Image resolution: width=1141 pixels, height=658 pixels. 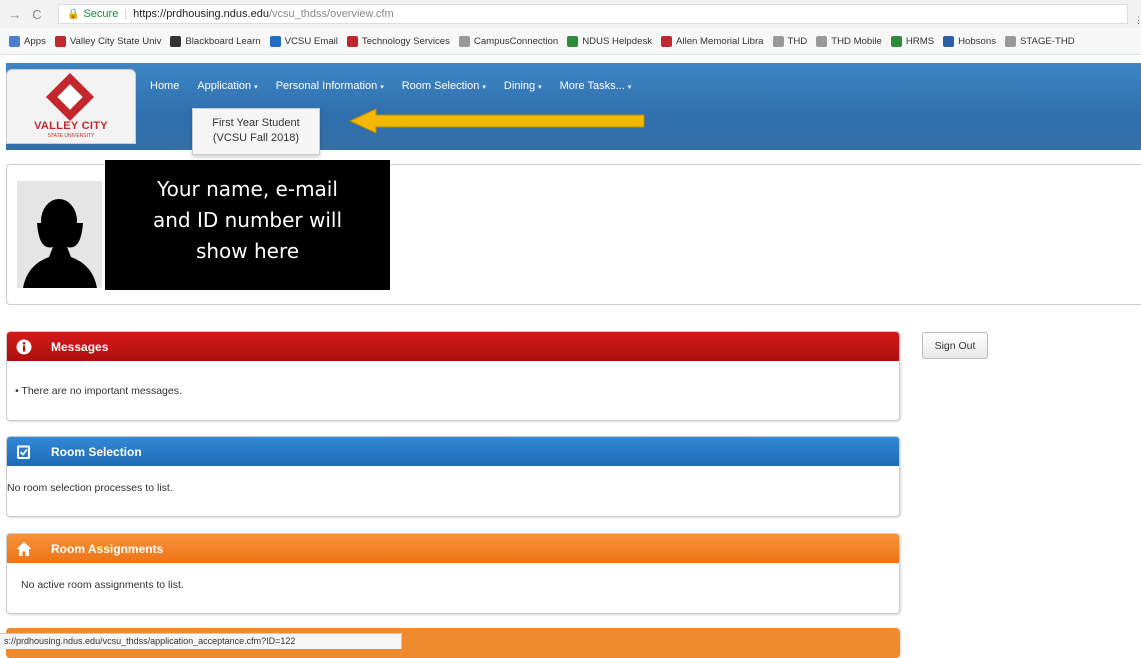 What do you see at coordinates (201, 14) in the screenshot?
I see `url-host: https://prdhousing.ndus.edu` at bounding box center [201, 14].